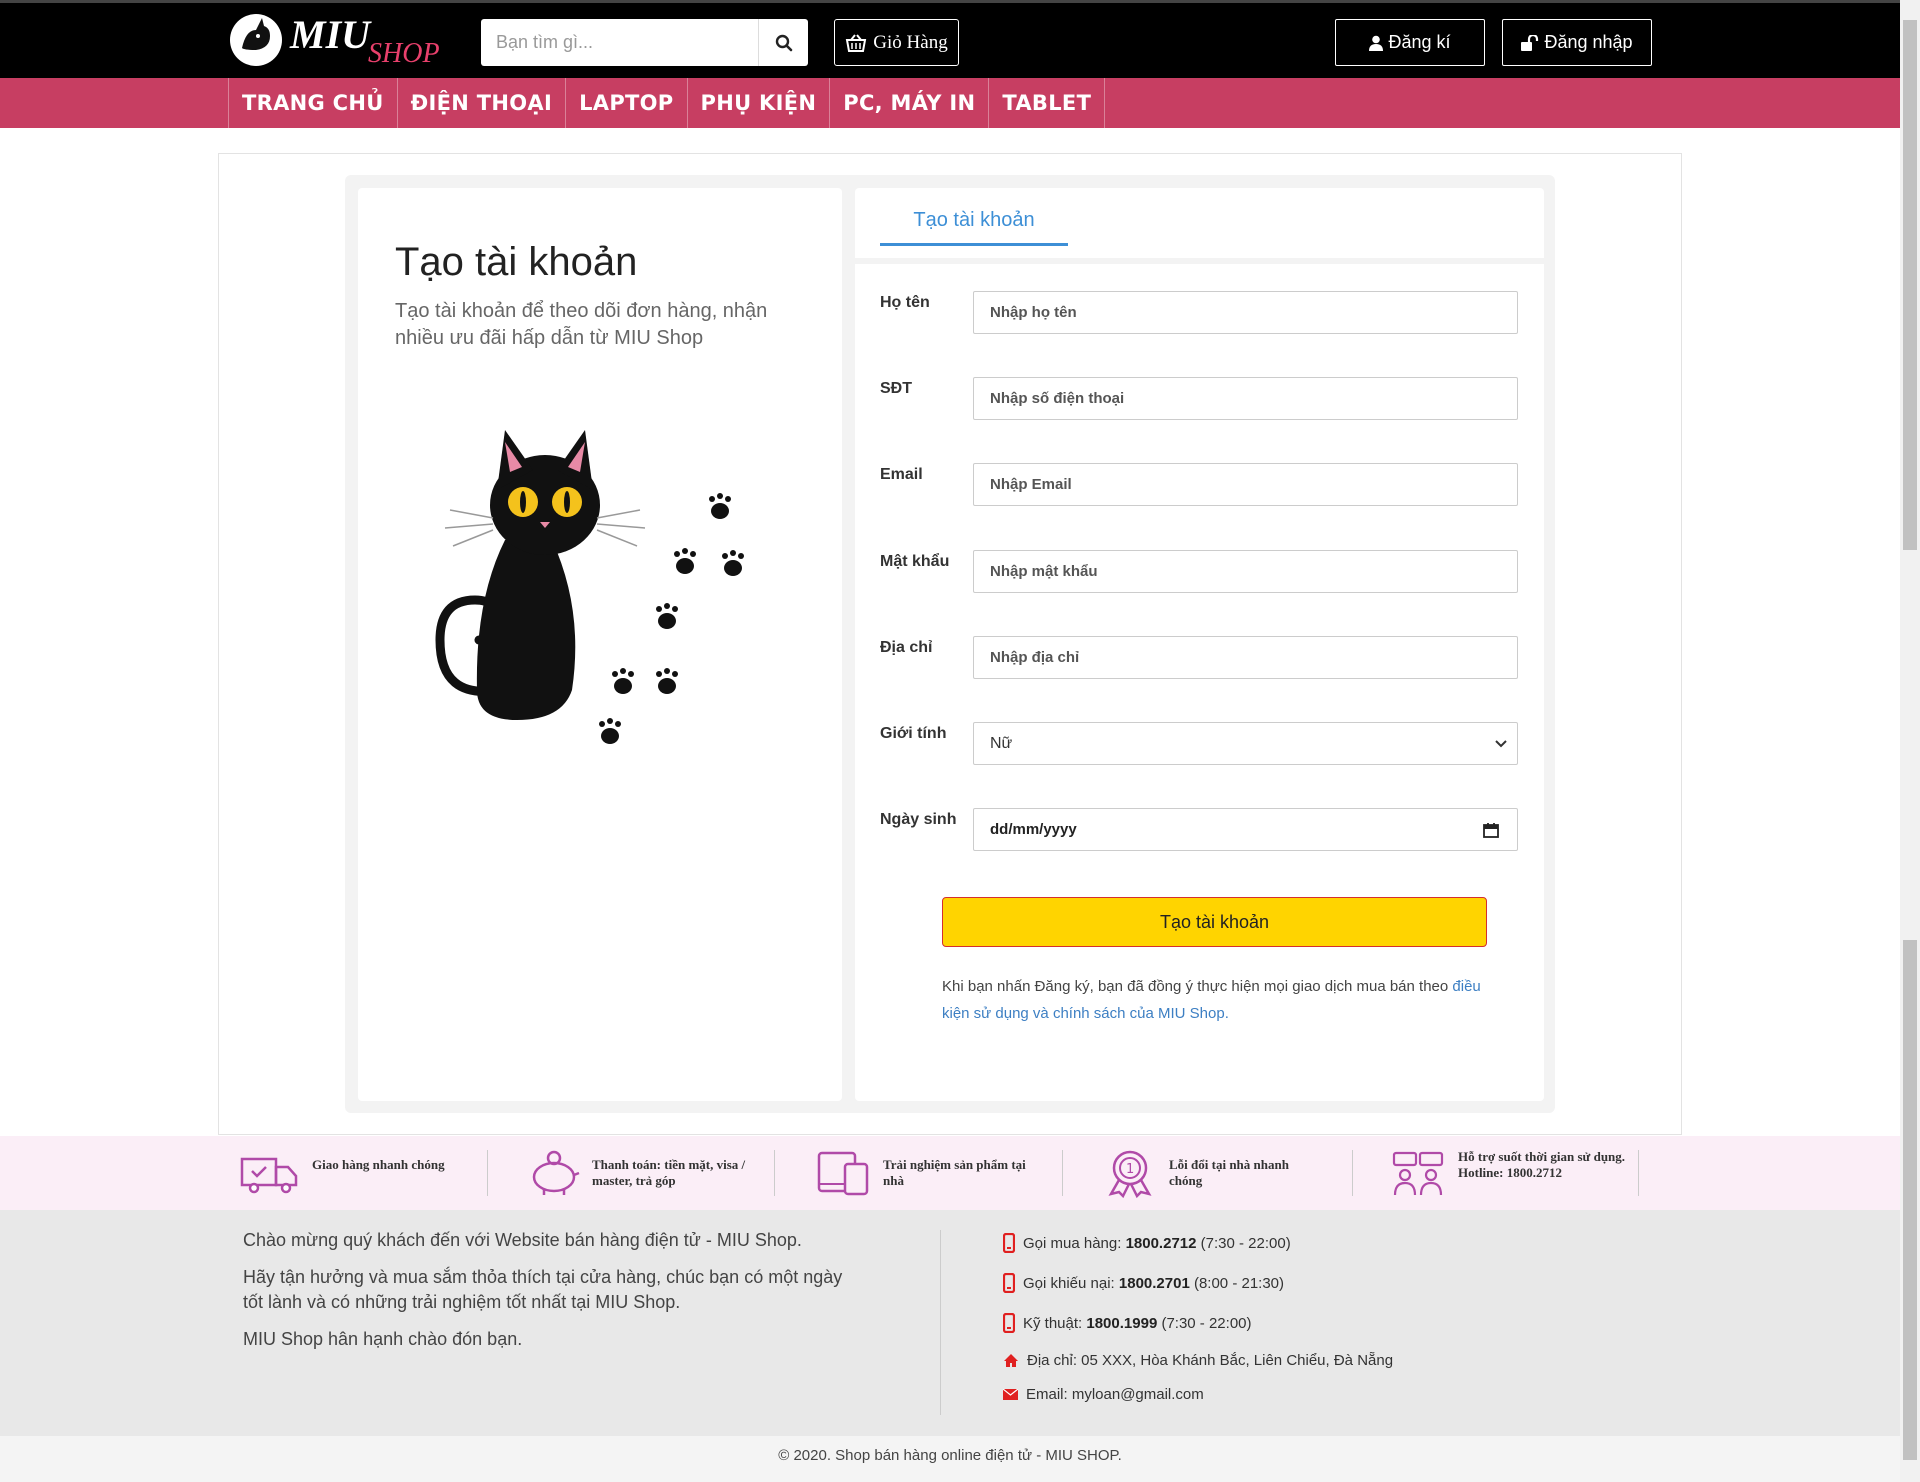 This screenshot has width=1920, height=1482. I want to click on gender-label: Giới tính, so click(913, 733).